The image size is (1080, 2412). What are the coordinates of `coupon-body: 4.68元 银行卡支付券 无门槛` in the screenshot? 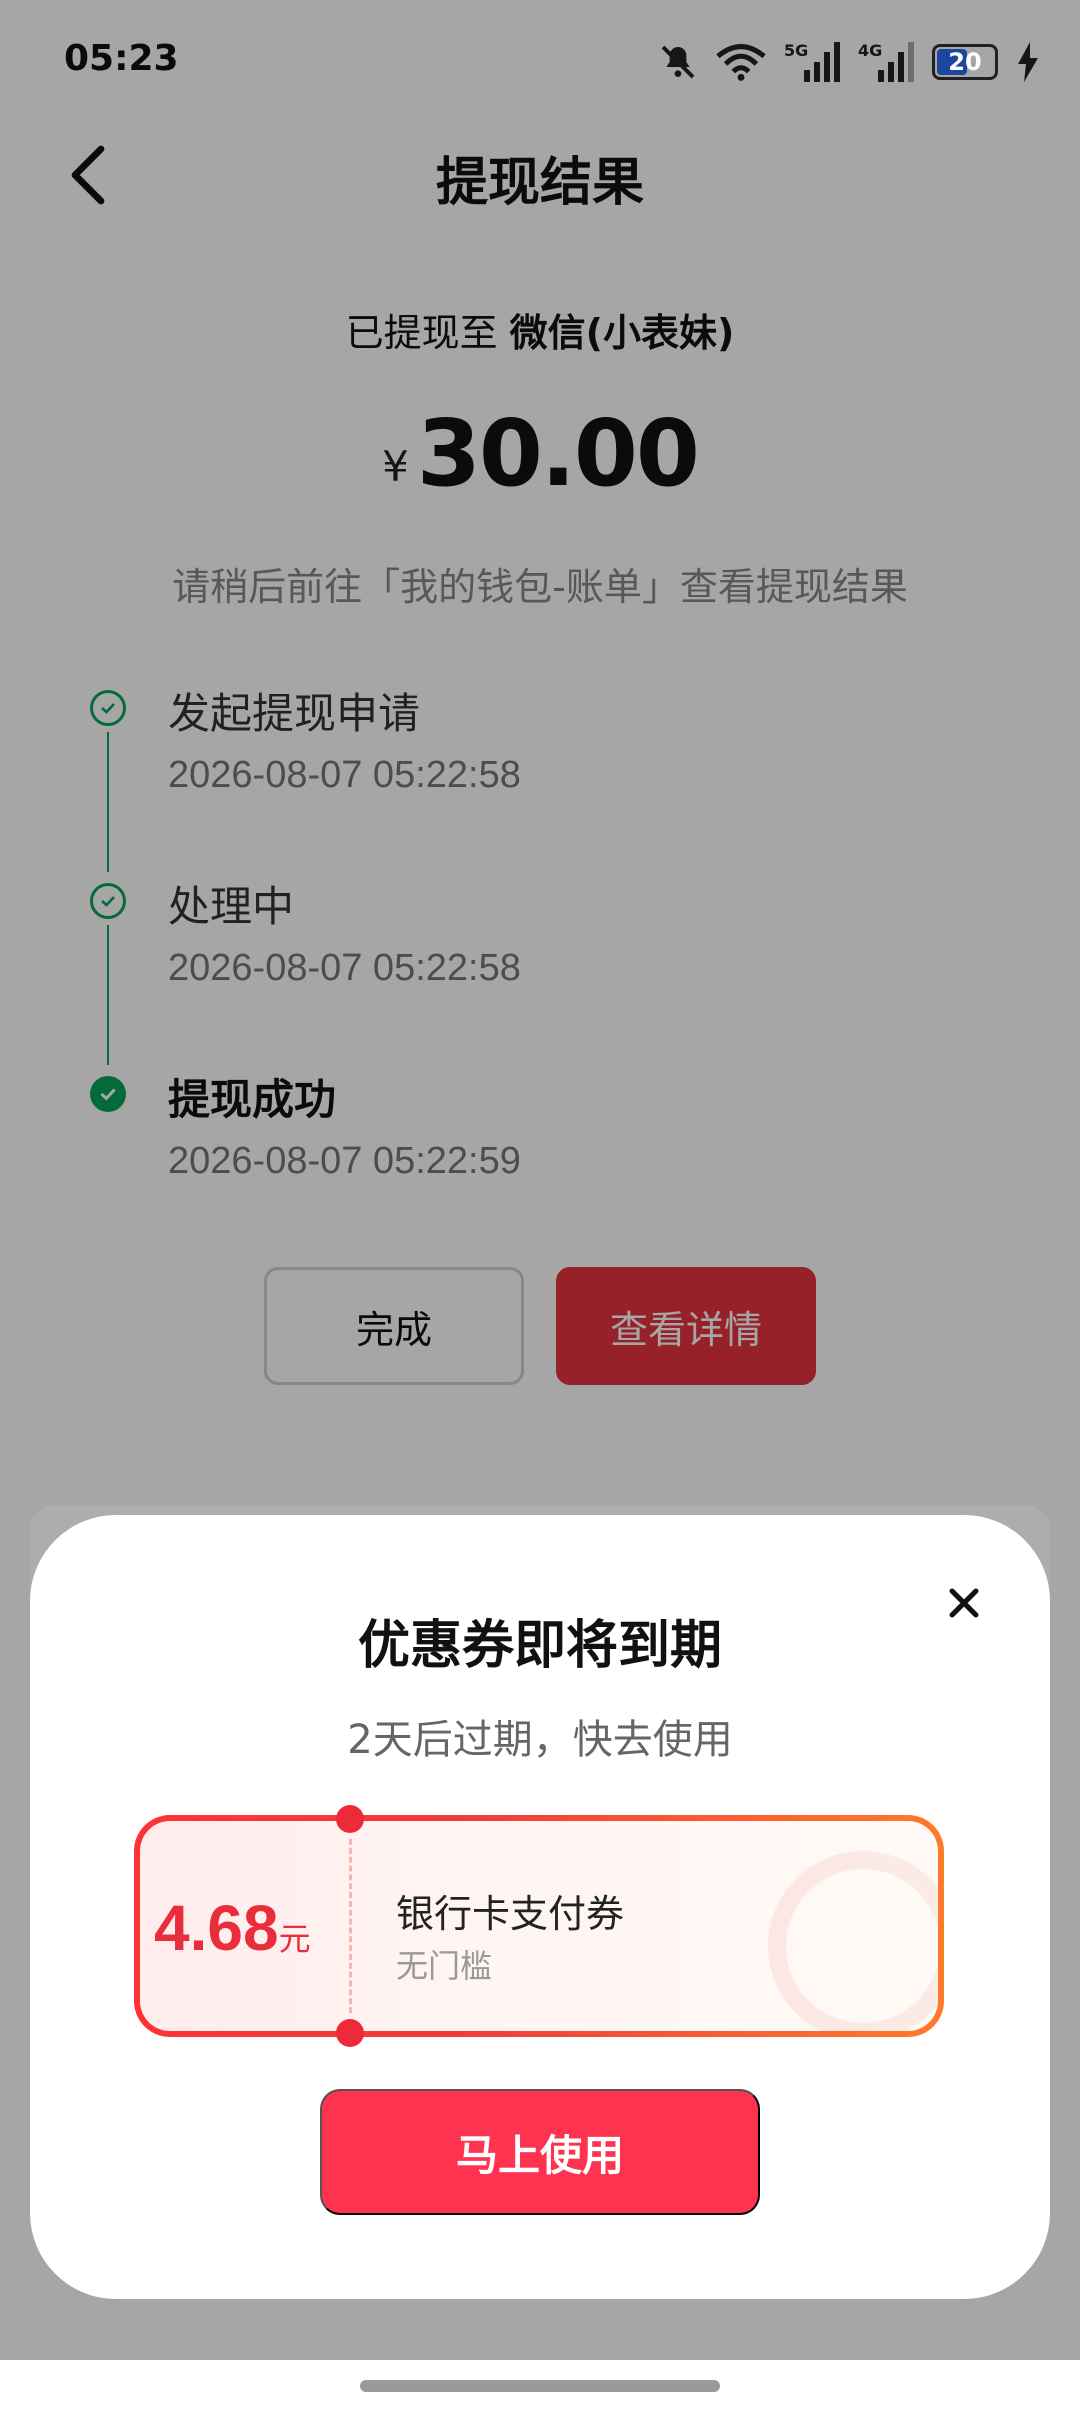 It's located at (539, 1926).